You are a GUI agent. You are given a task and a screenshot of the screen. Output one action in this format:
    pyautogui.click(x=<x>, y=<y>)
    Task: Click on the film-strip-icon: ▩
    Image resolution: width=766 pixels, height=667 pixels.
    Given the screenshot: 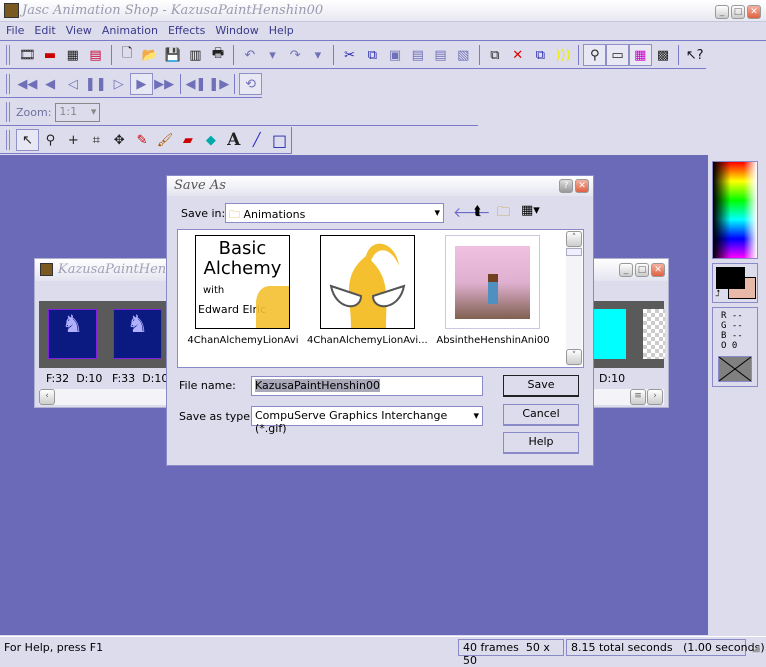 What is the action you would take?
    pyautogui.click(x=663, y=55)
    